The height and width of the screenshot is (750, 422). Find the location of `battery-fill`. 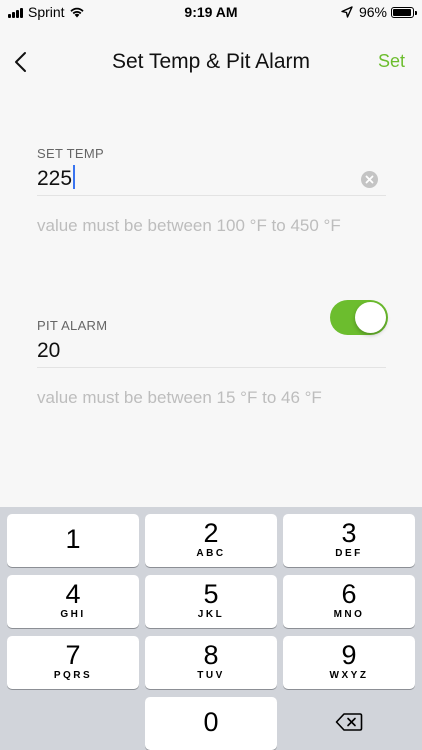

battery-fill is located at coordinates (402, 12).